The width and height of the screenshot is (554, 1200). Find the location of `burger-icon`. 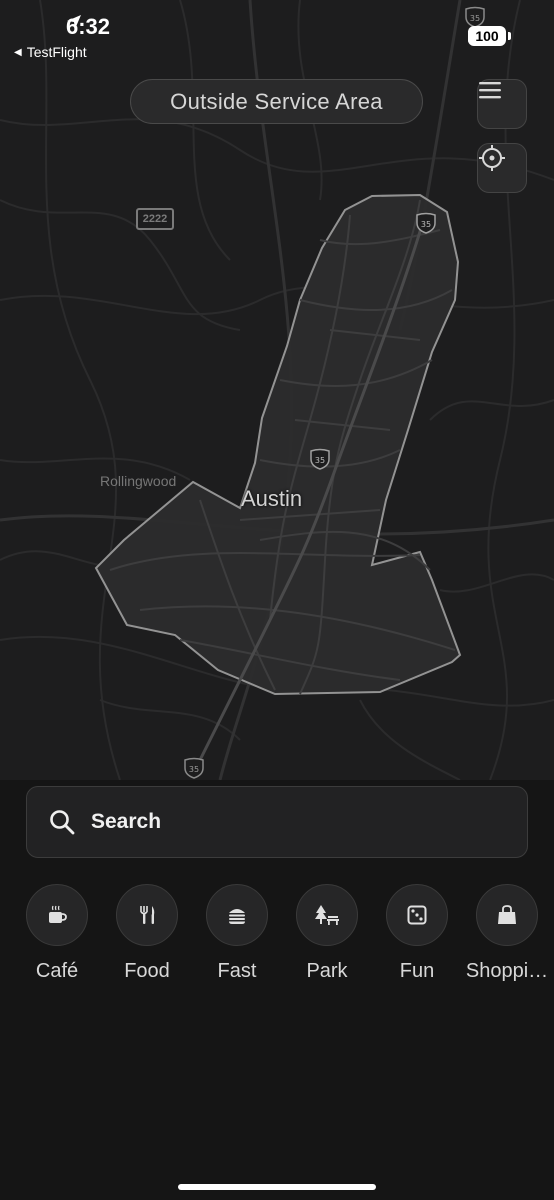

burger-icon is located at coordinates (237, 916).